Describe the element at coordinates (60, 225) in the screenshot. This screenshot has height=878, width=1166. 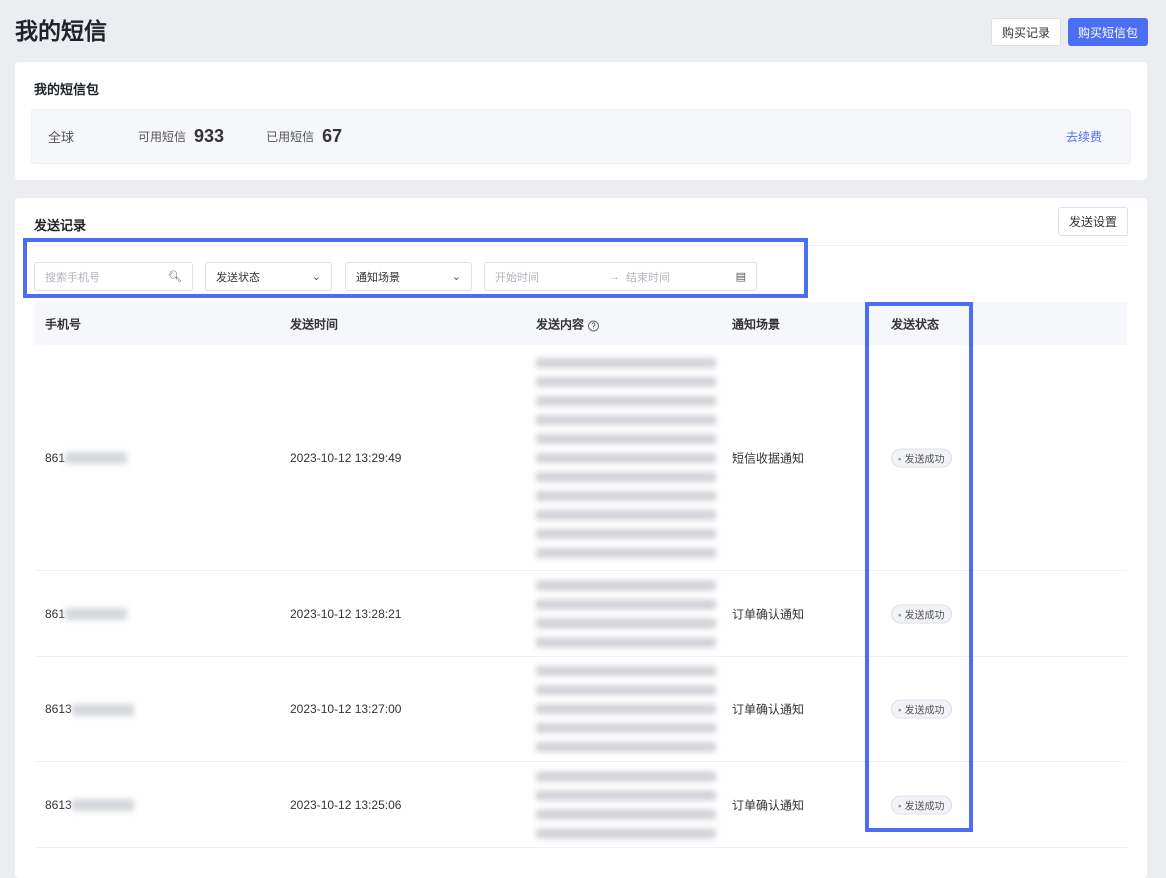
I see `records-title: 发送记录` at that location.